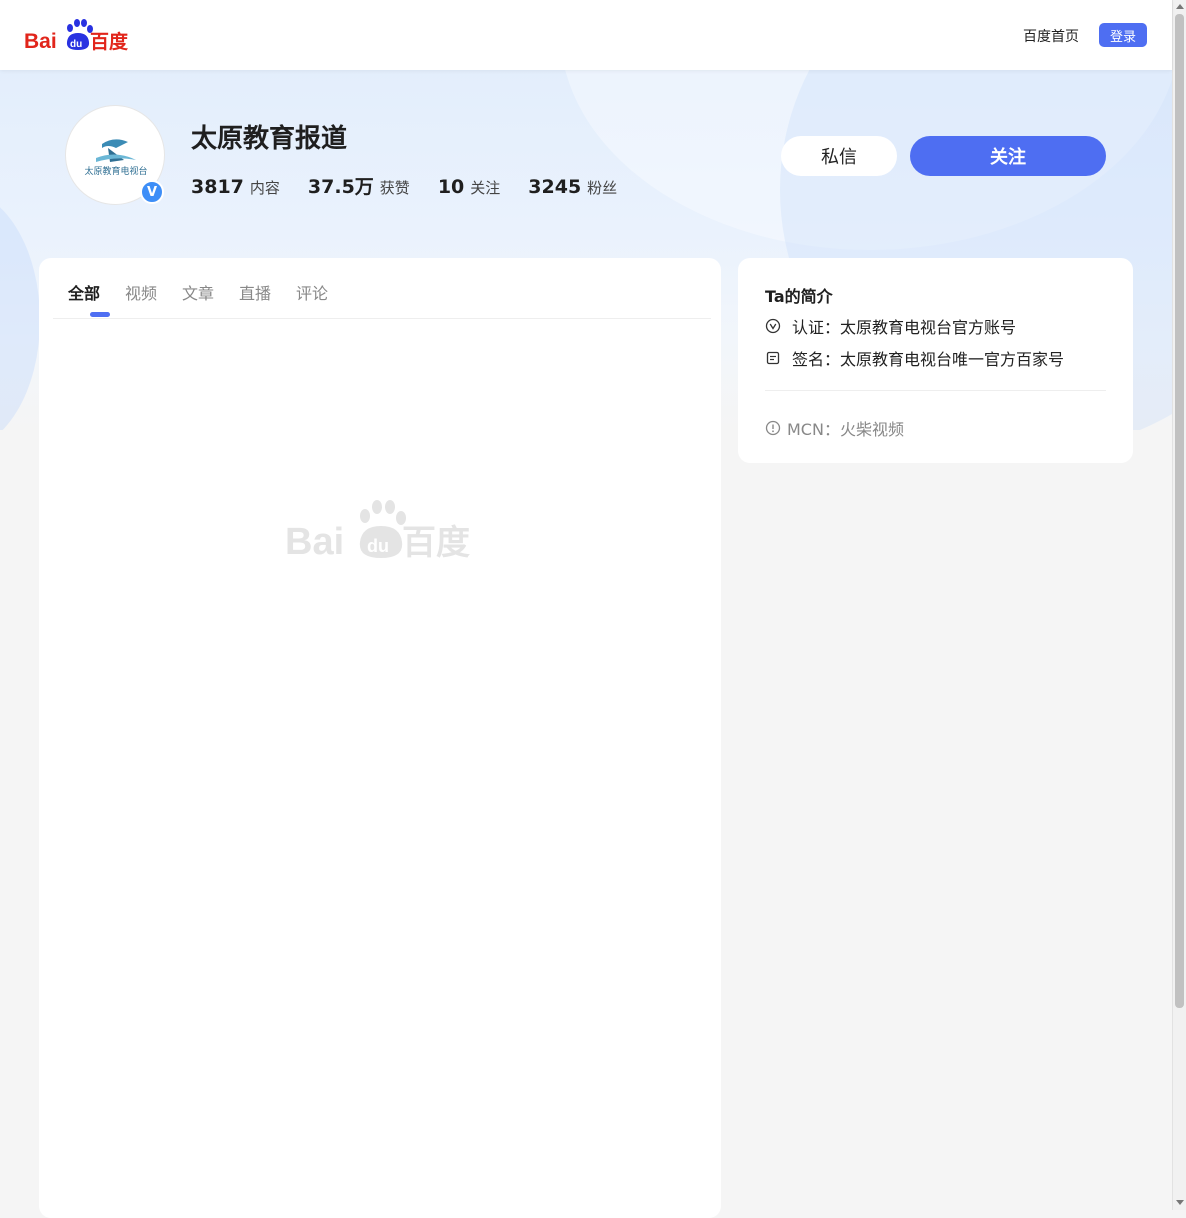  Describe the element at coordinates (1180, 1202) in the screenshot. I see `scroll-down-arrow-icon` at that location.